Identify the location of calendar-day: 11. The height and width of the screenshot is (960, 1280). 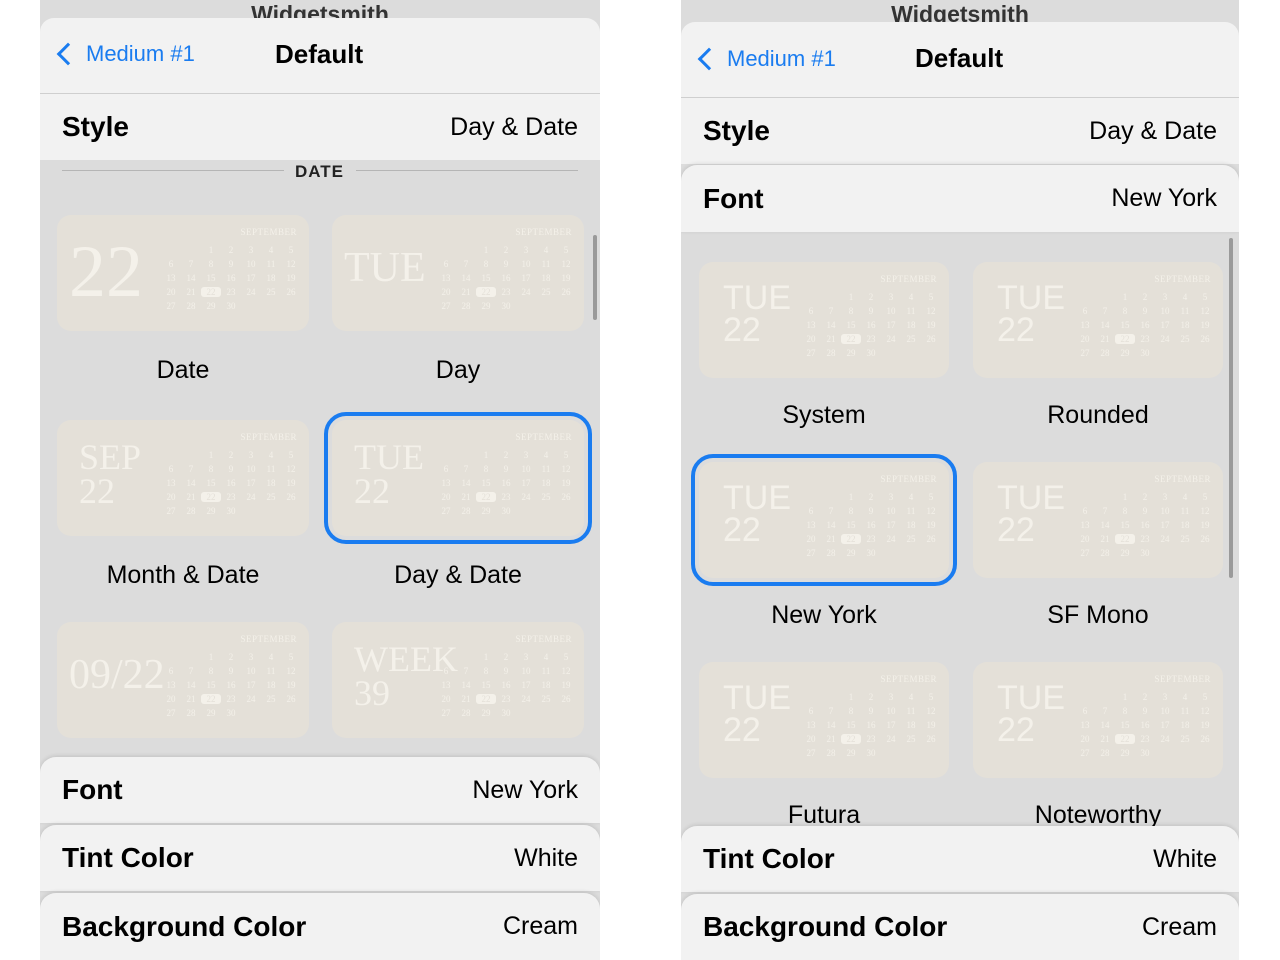
(546, 264).